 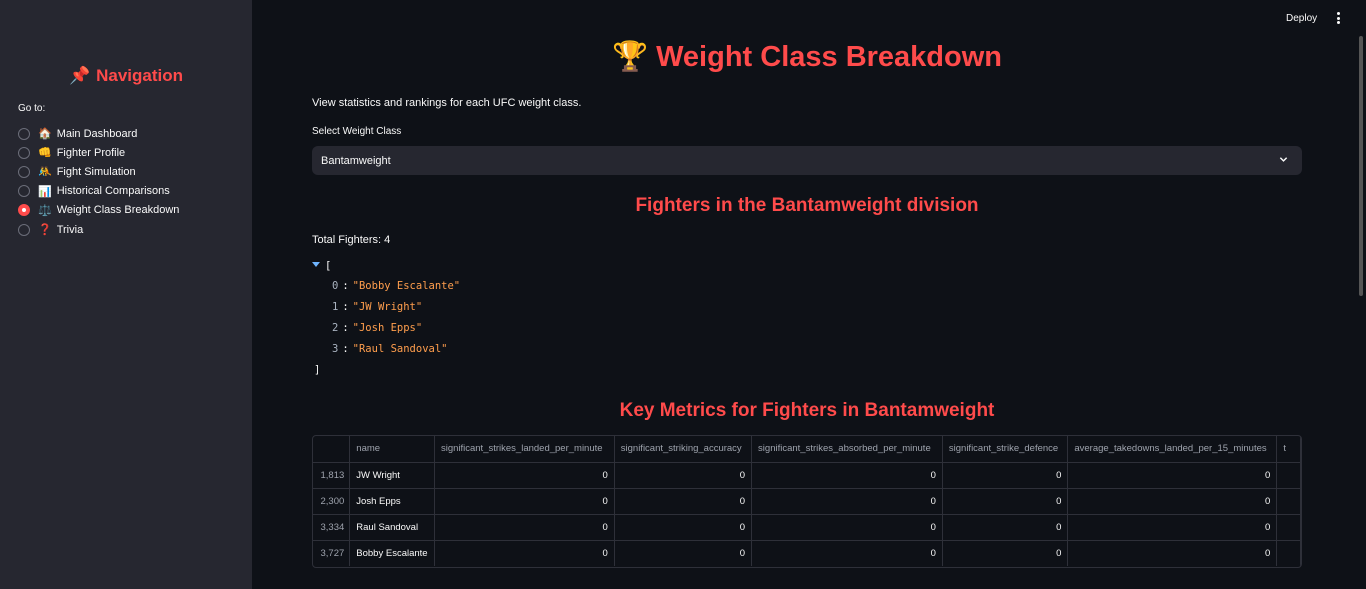 I want to click on nav-emoji-icon: 👊, so click(x=45, y=153).